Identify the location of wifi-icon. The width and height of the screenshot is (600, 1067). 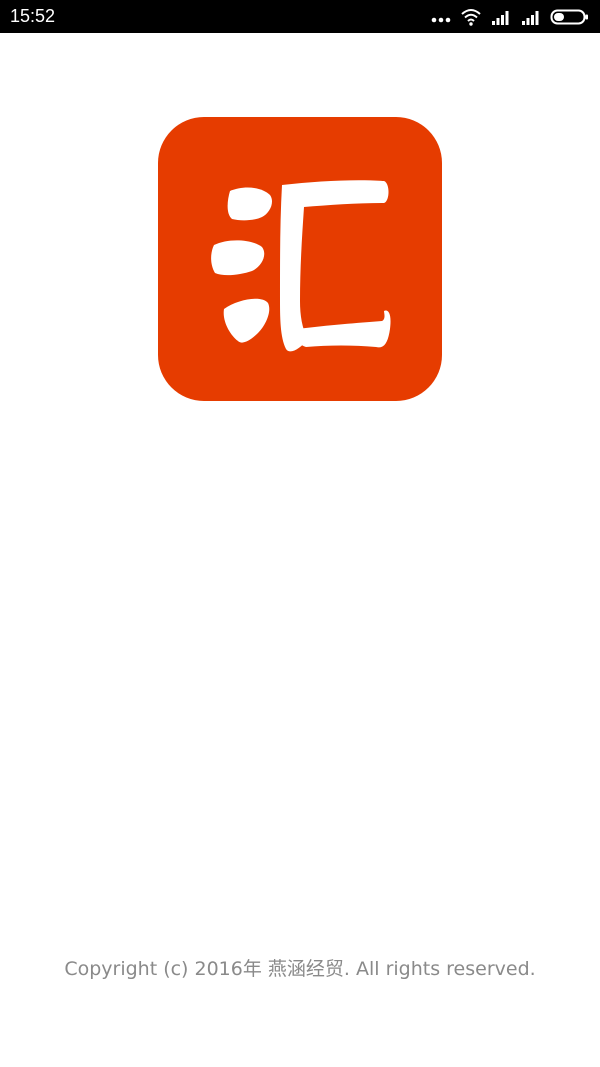
(471, 17).